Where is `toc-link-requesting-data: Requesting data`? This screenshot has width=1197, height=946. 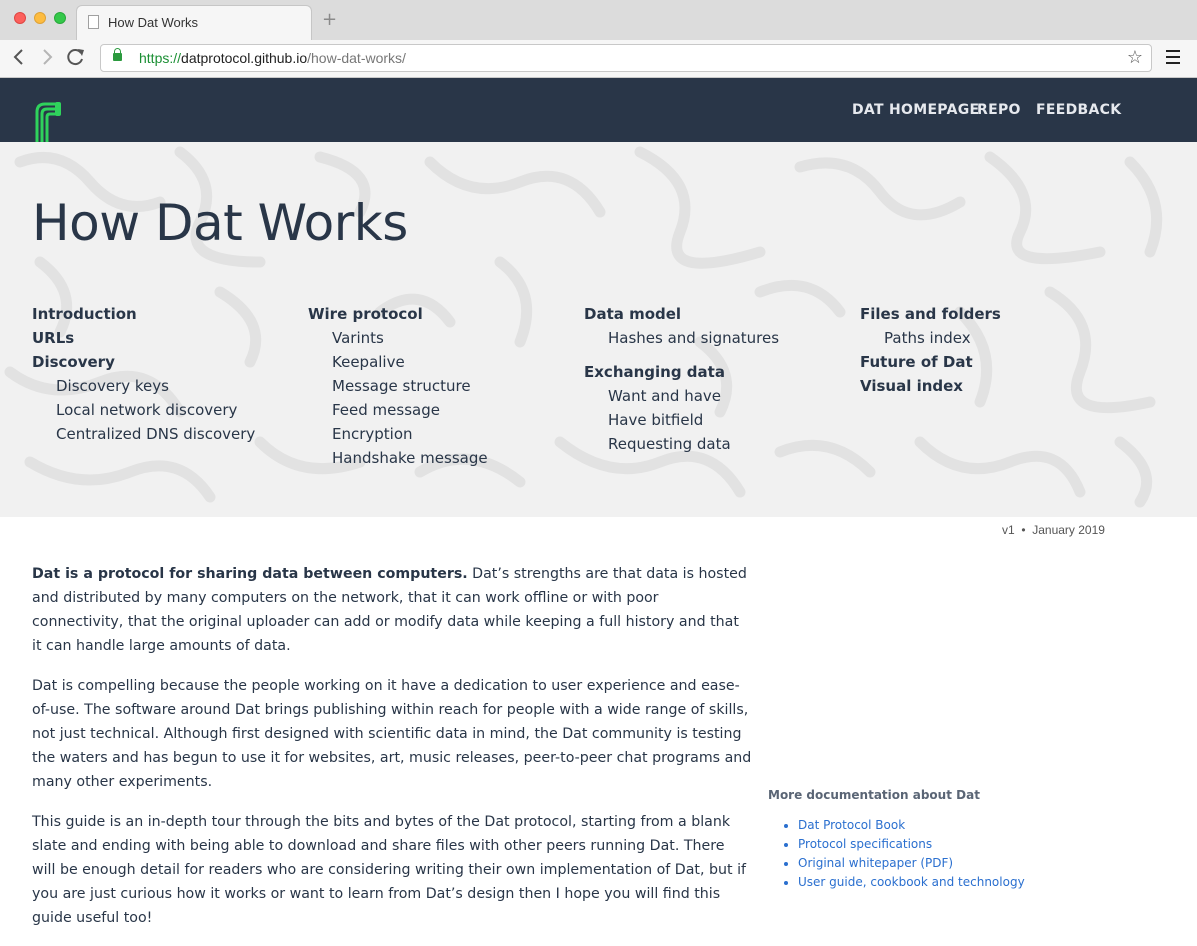
toc-link-requesting-data: Requesting data is located at coordinates (681, 444).